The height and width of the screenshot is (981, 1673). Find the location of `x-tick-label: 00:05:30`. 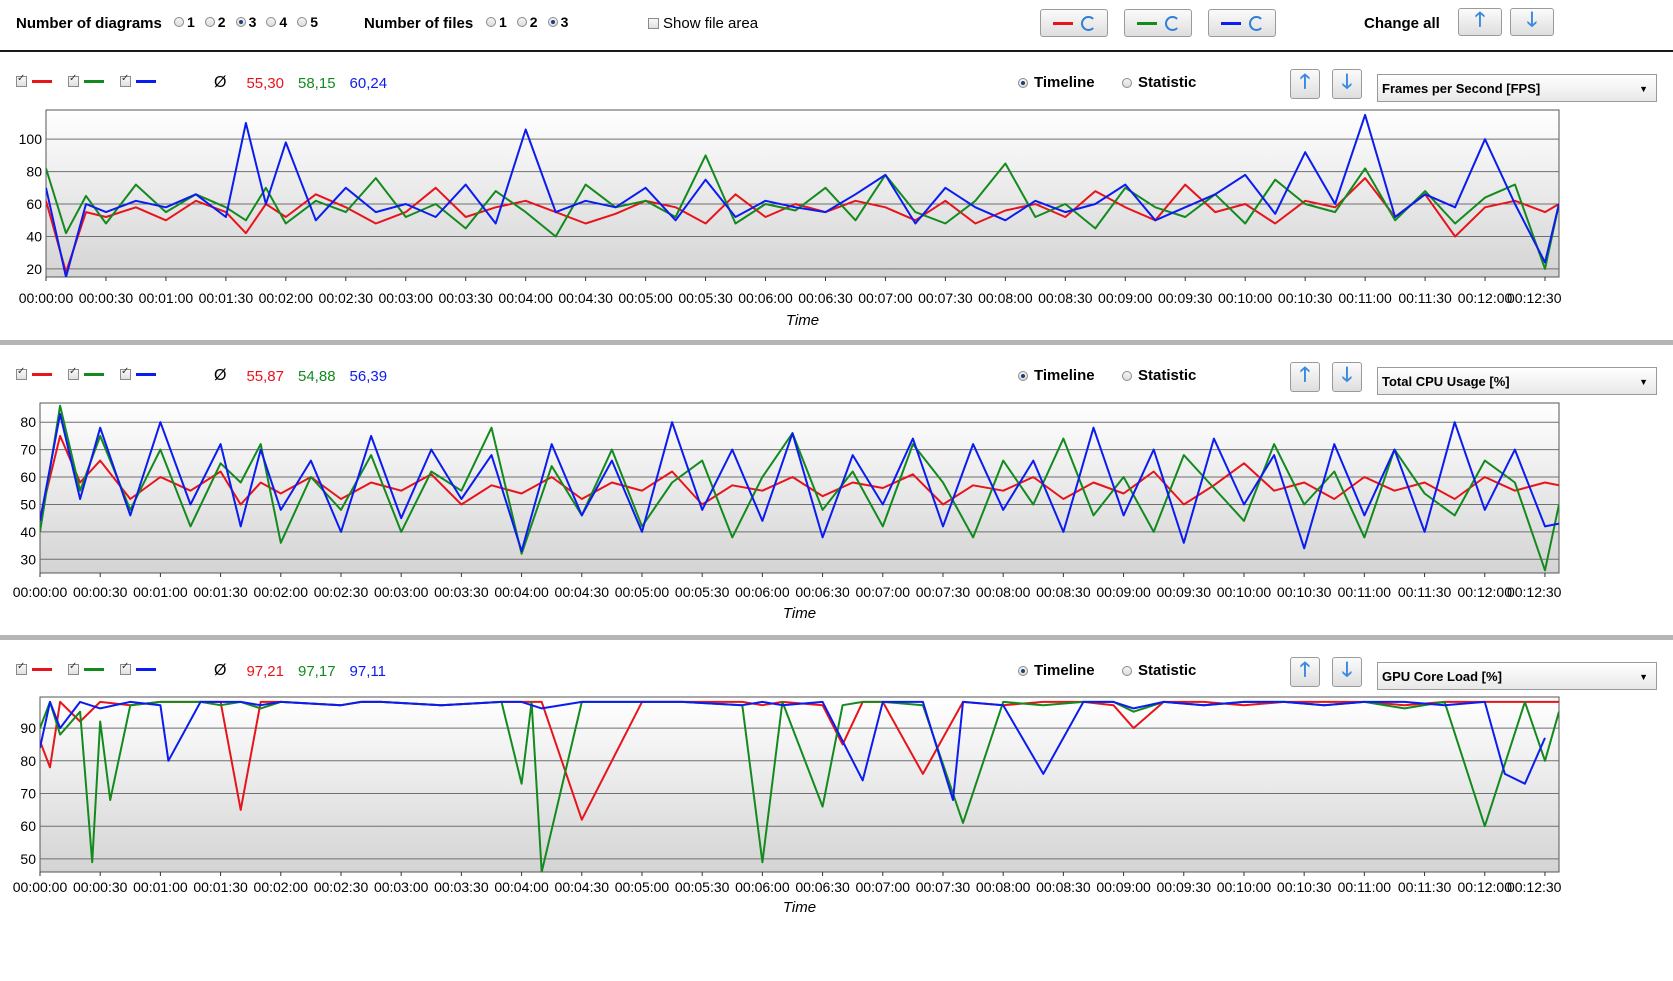

x-tick-label: 00:05:30 is located at coordinates (702, 887).